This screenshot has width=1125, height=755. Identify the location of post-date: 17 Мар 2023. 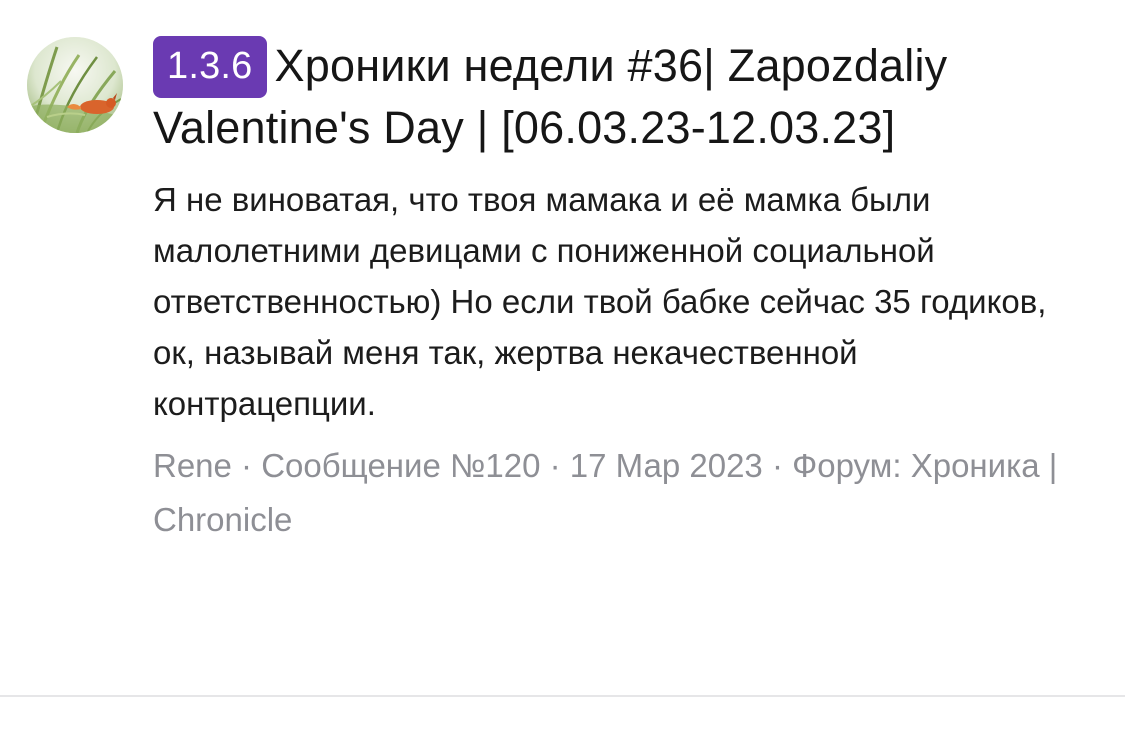
(666, 465).